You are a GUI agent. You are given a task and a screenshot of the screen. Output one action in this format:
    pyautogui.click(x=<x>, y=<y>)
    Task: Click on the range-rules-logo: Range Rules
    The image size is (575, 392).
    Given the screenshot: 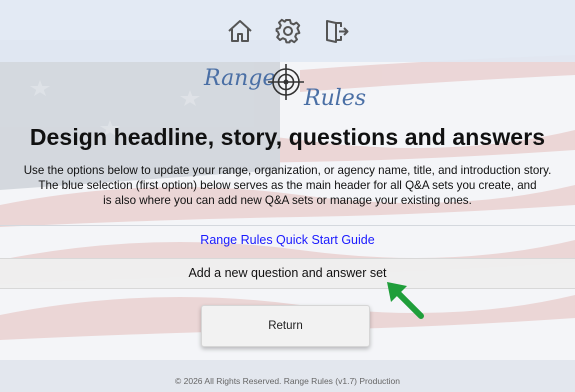 What is the action you would take?
    pyautogui.click(x=285, y=87)
    